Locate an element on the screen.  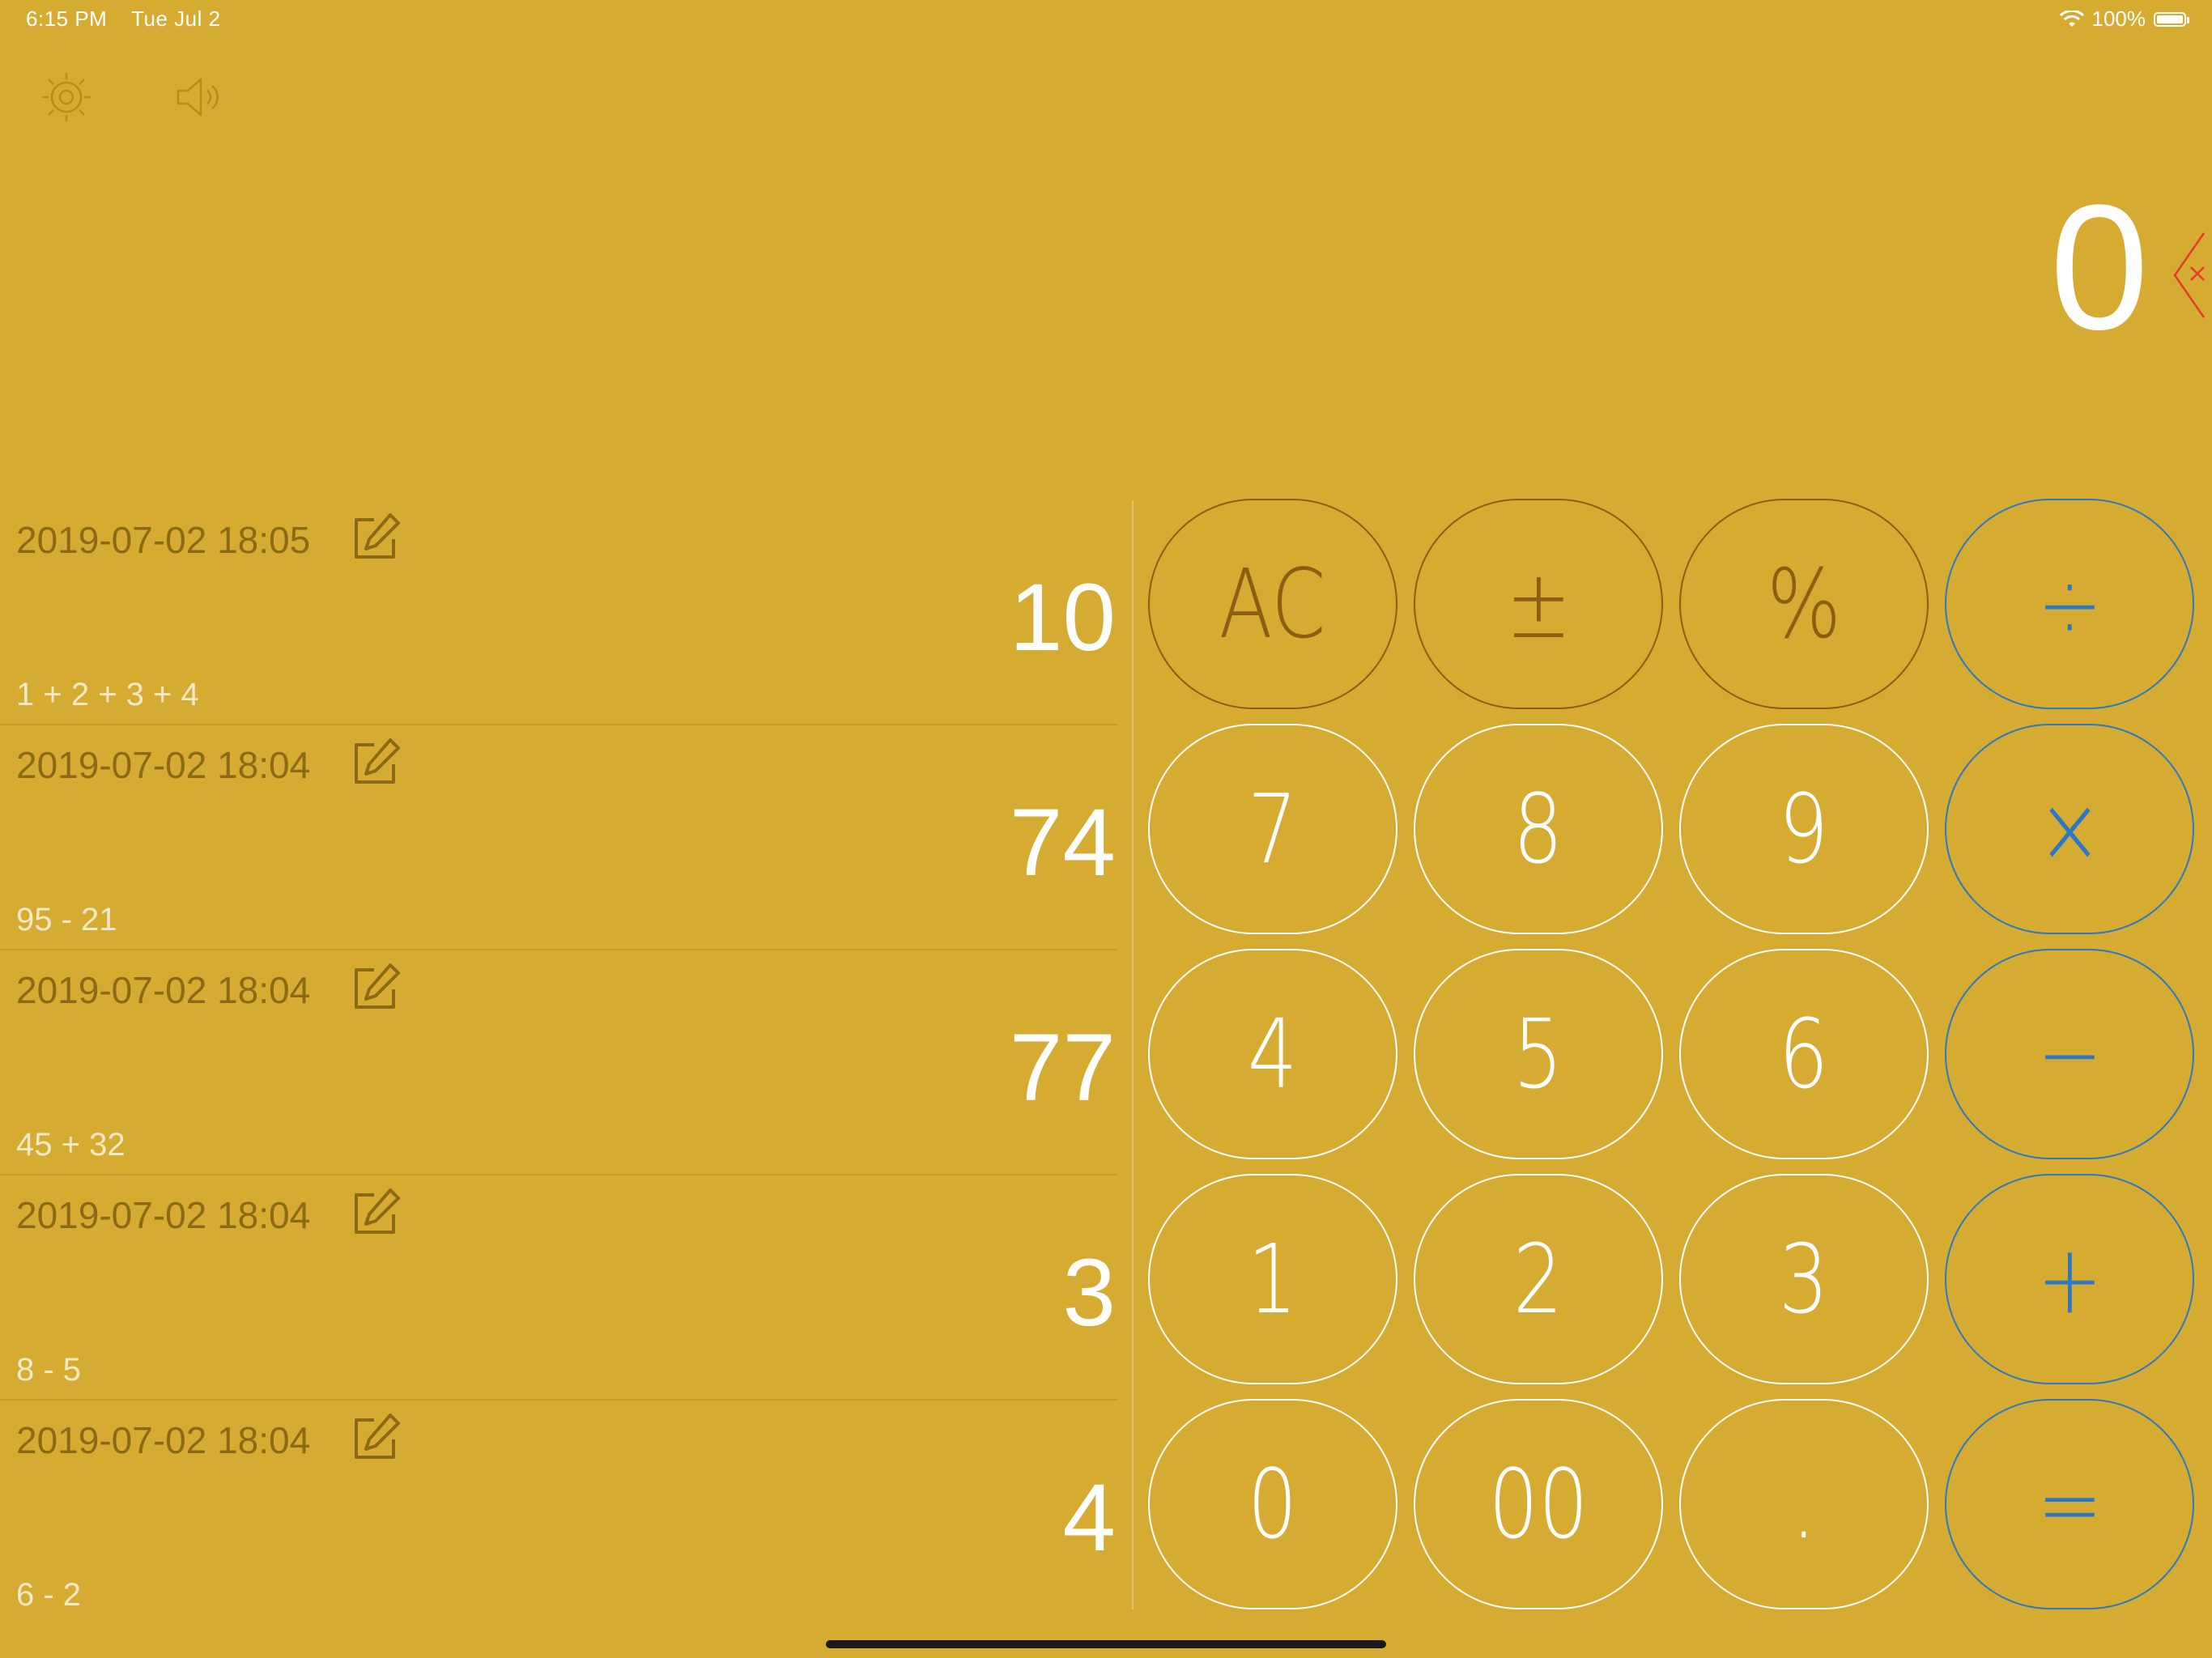
digit-6-button: 6 is located at coordinates (1804, 1054).